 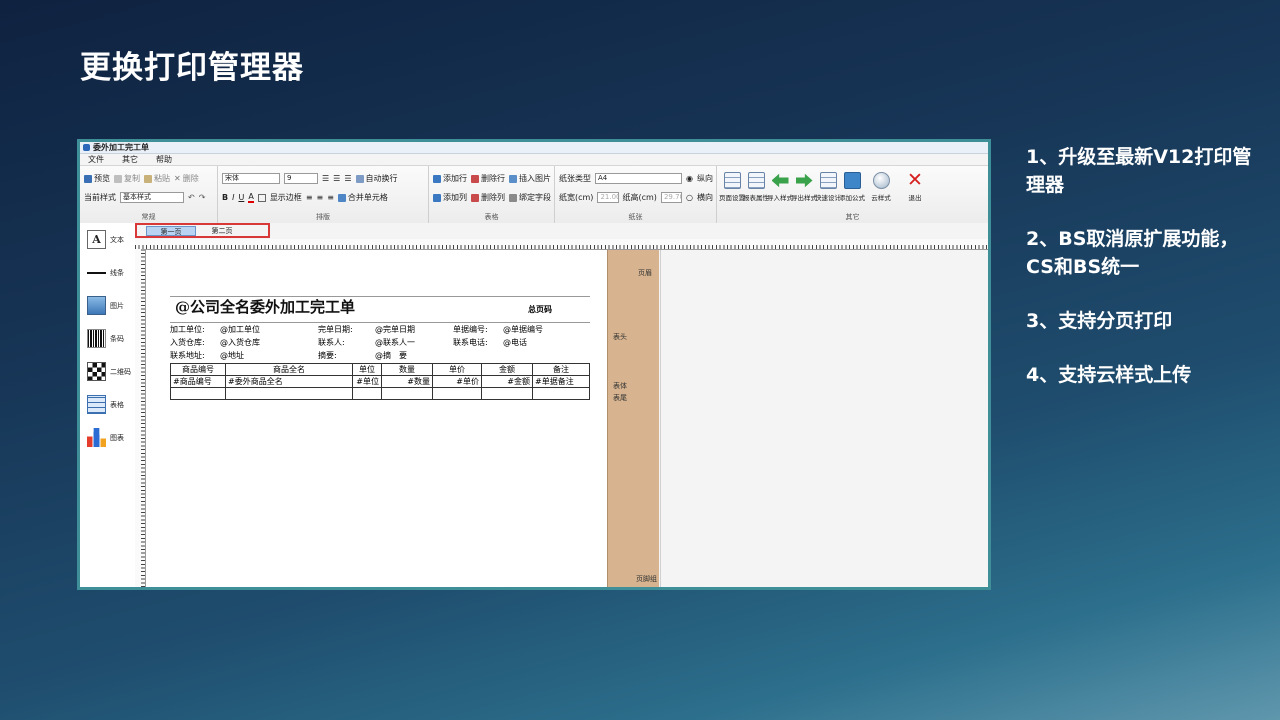 I want to click on insert-image-button: 插入图片, so click(x=530, y=178).